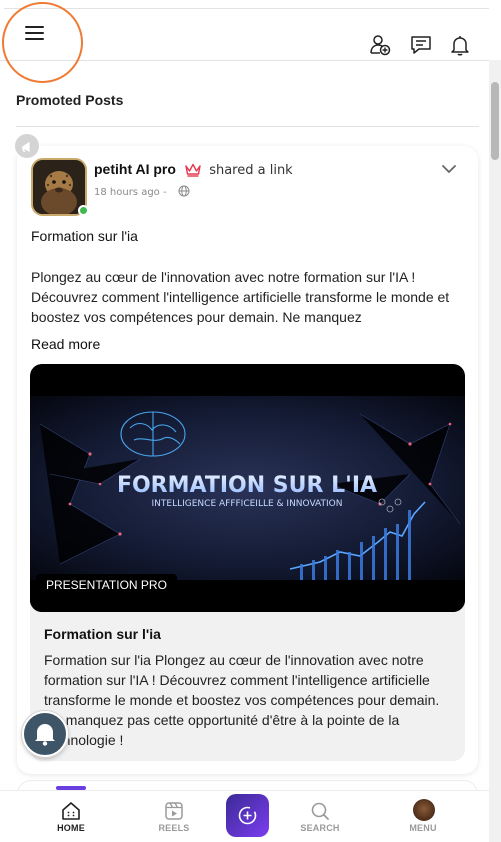 The width and height of the screenshot is (501, 842). I want to click on nav-home: HOME, so click(71, 816).